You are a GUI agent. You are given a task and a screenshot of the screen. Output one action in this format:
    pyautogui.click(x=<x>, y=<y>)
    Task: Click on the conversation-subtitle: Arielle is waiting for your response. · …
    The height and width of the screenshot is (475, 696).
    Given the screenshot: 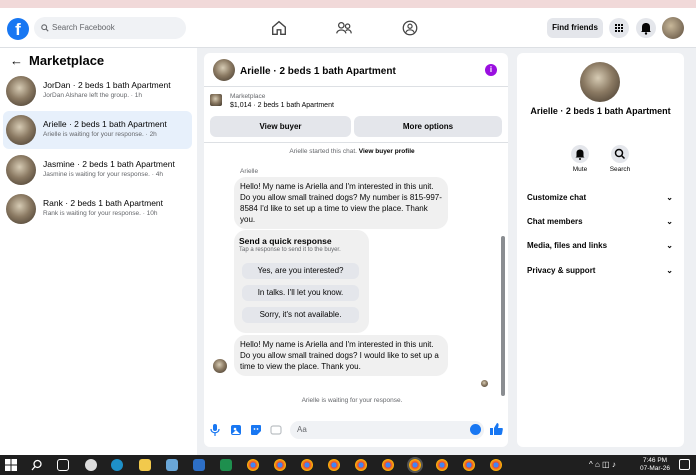 What is the action you would take?
    pyautogui.click(x=100, y=134)
    